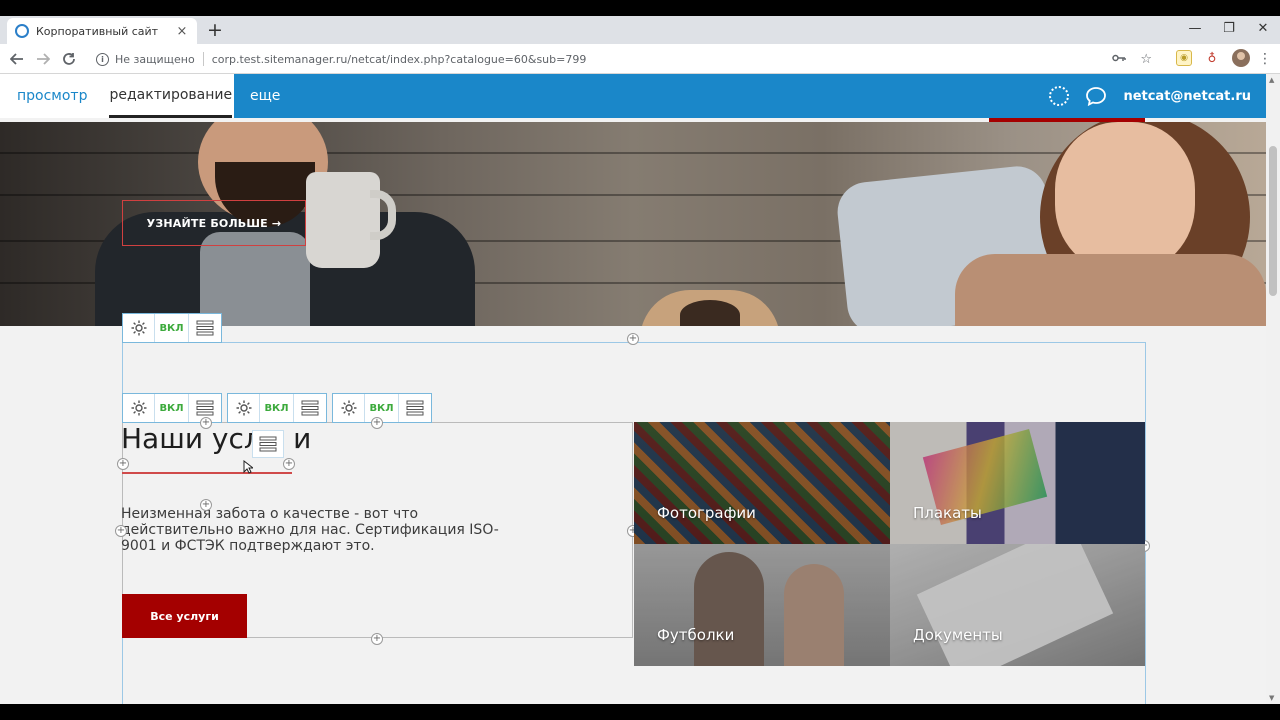 This screenshot has height=720, width=1280. I want to click on hero-photo-mug, so click(343, 220).